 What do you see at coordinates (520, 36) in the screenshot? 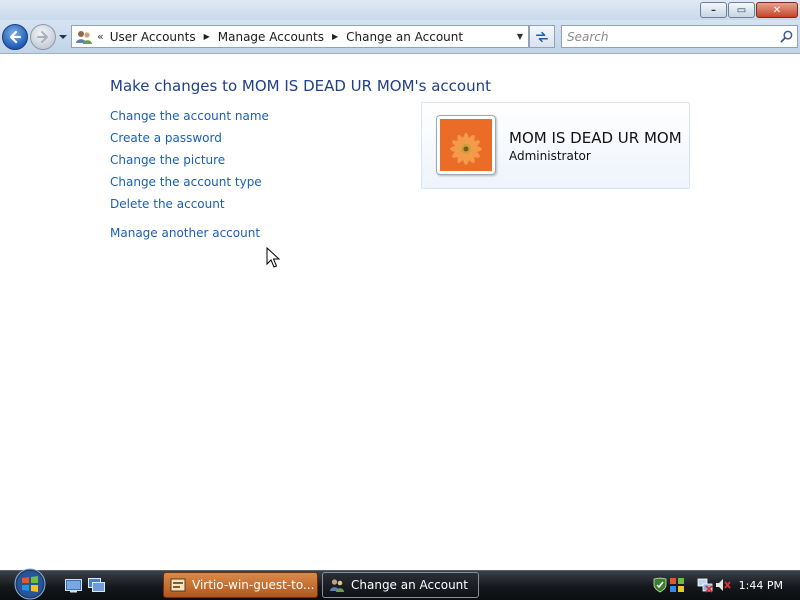
I see `address-dropdown-icon: ▼` at bounding box center [520, 36].